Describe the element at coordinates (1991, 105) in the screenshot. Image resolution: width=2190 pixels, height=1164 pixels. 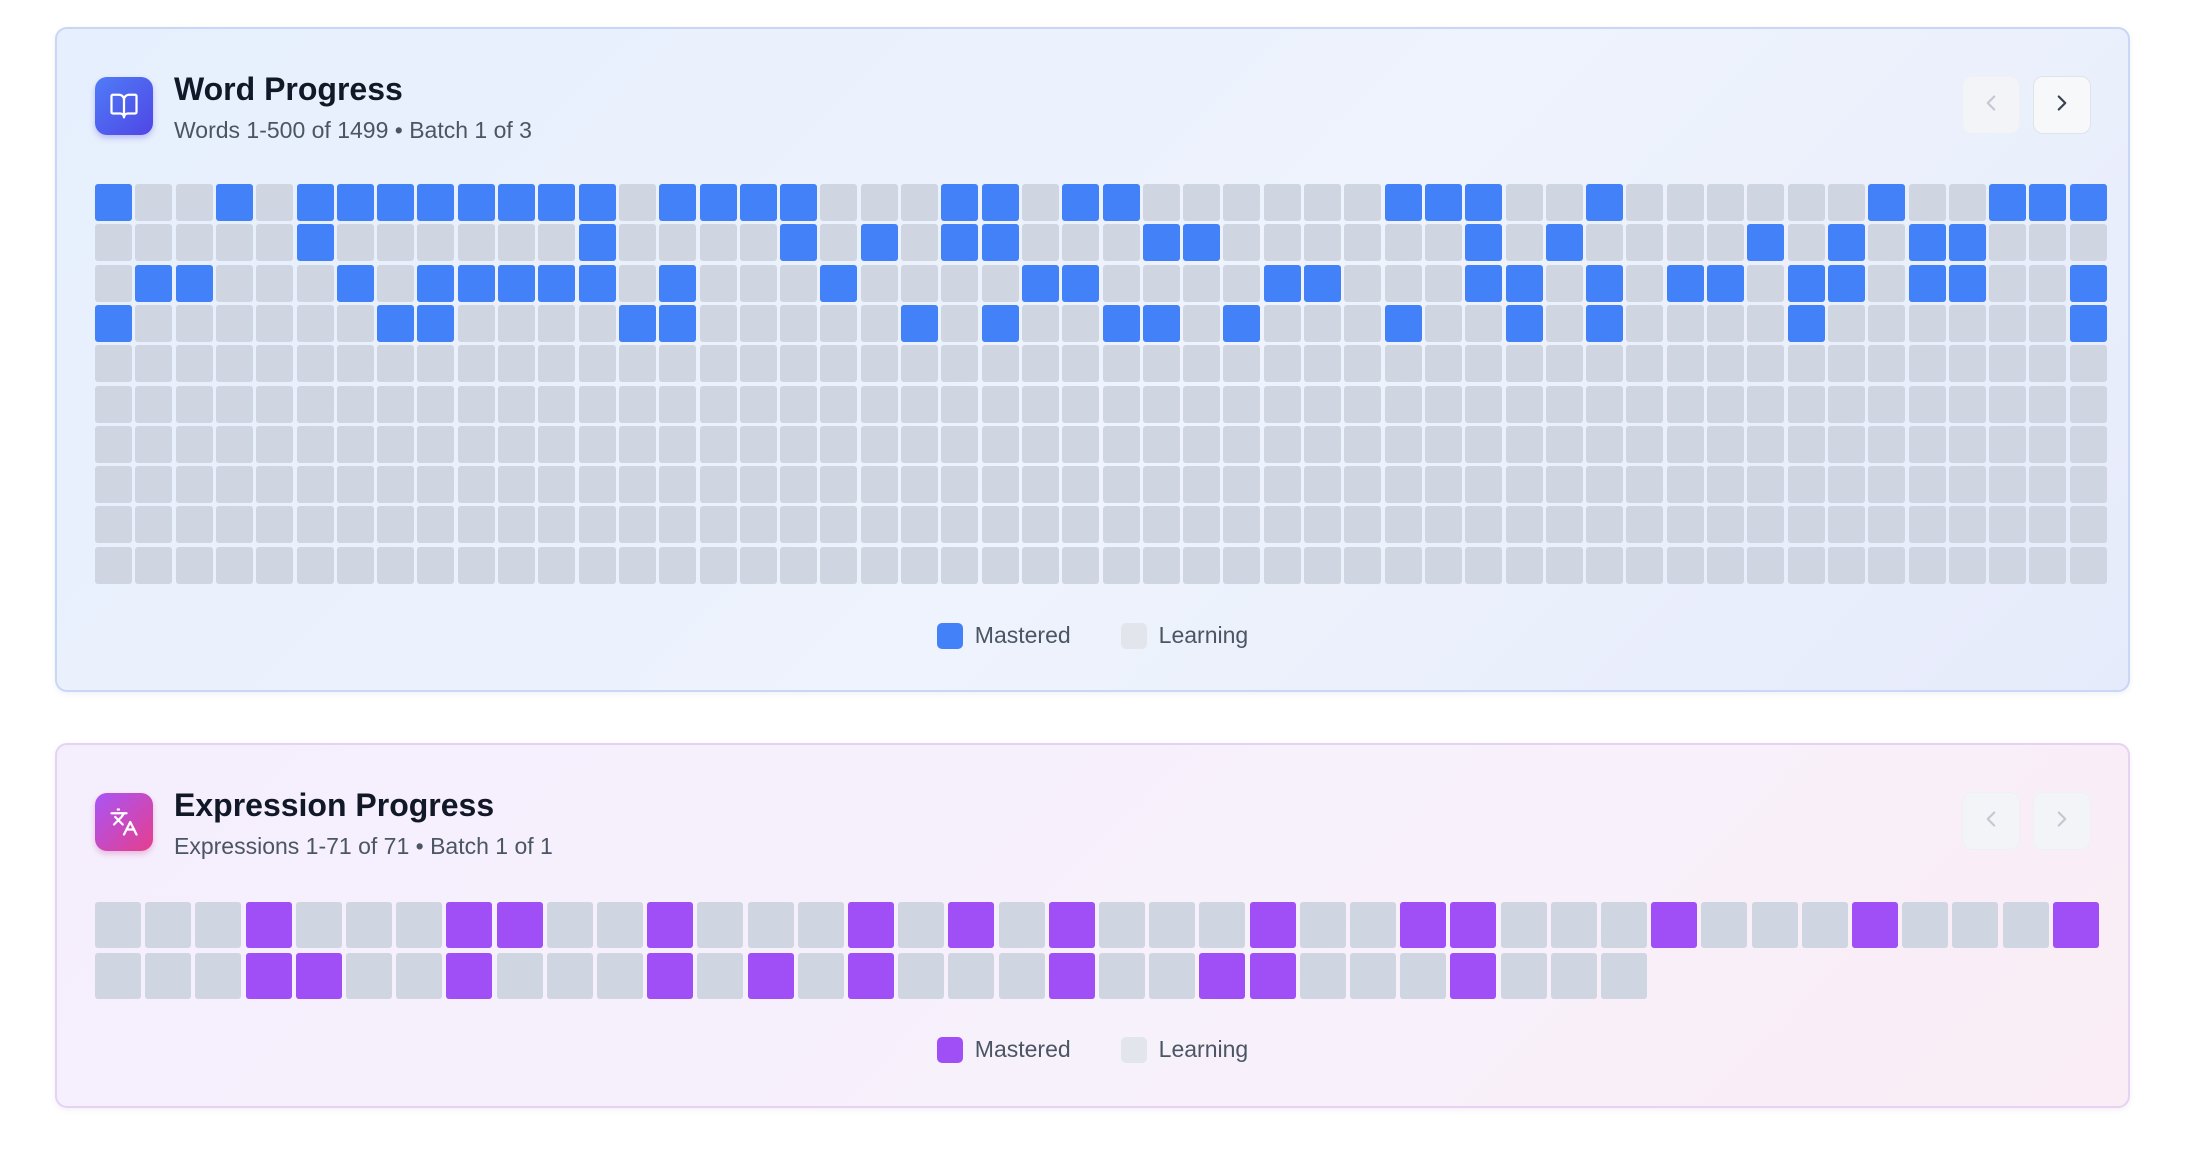
I see `word-prev-batch-button` at that location.